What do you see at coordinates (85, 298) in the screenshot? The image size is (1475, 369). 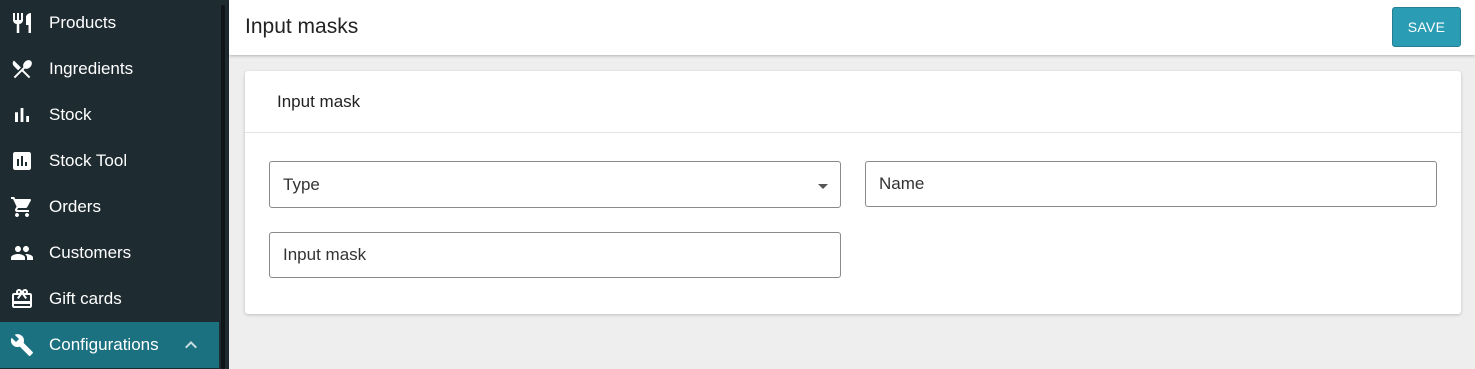 I see `sidebar-item-label: Gift cards` at bounding box center [85, 298].